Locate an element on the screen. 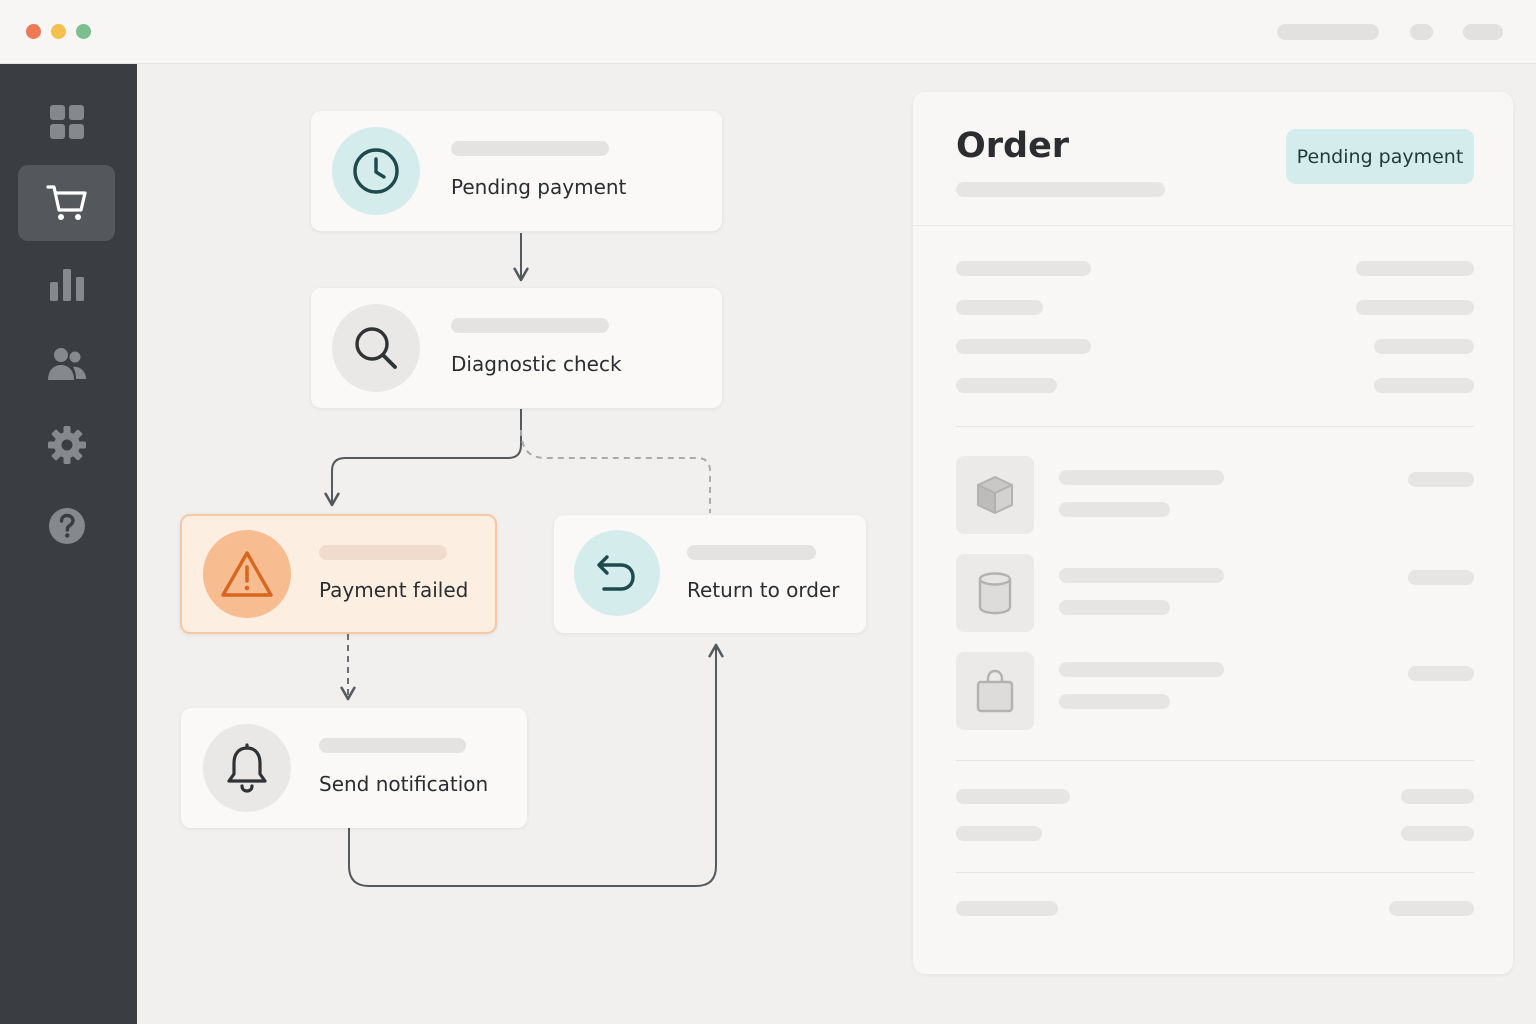 The height and width of the screenshot is (1024, 1536). cylinder-icon is located at coordinates (995, 593).